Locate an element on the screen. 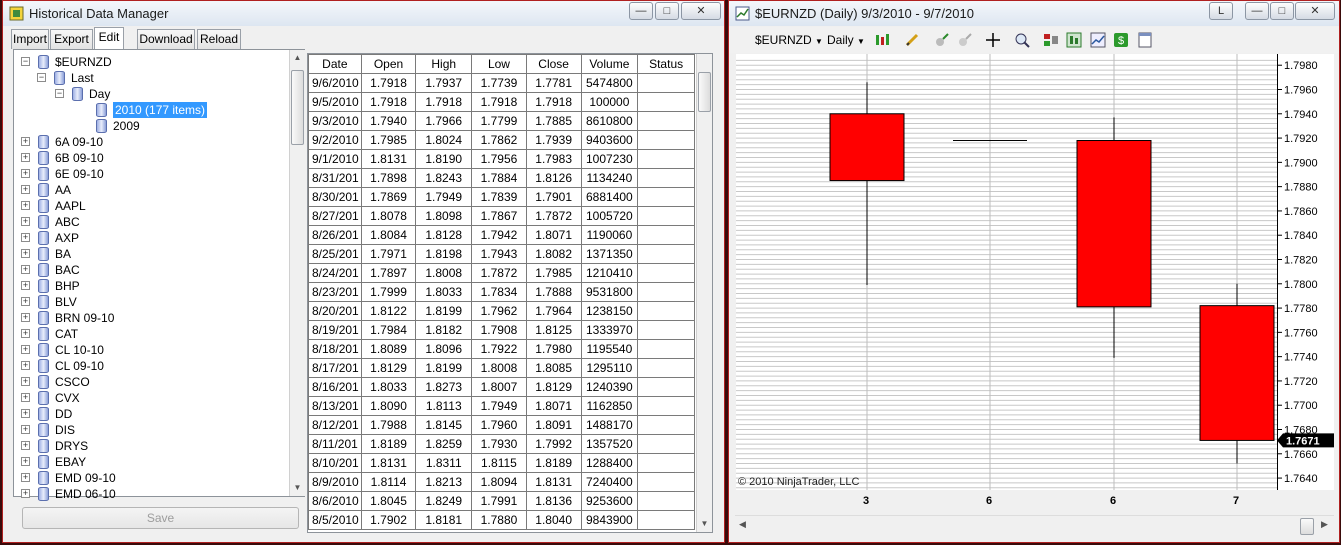 The image size is (1341, 545). scroll-down-icon: ▼ is located at coordinates (297, 488).